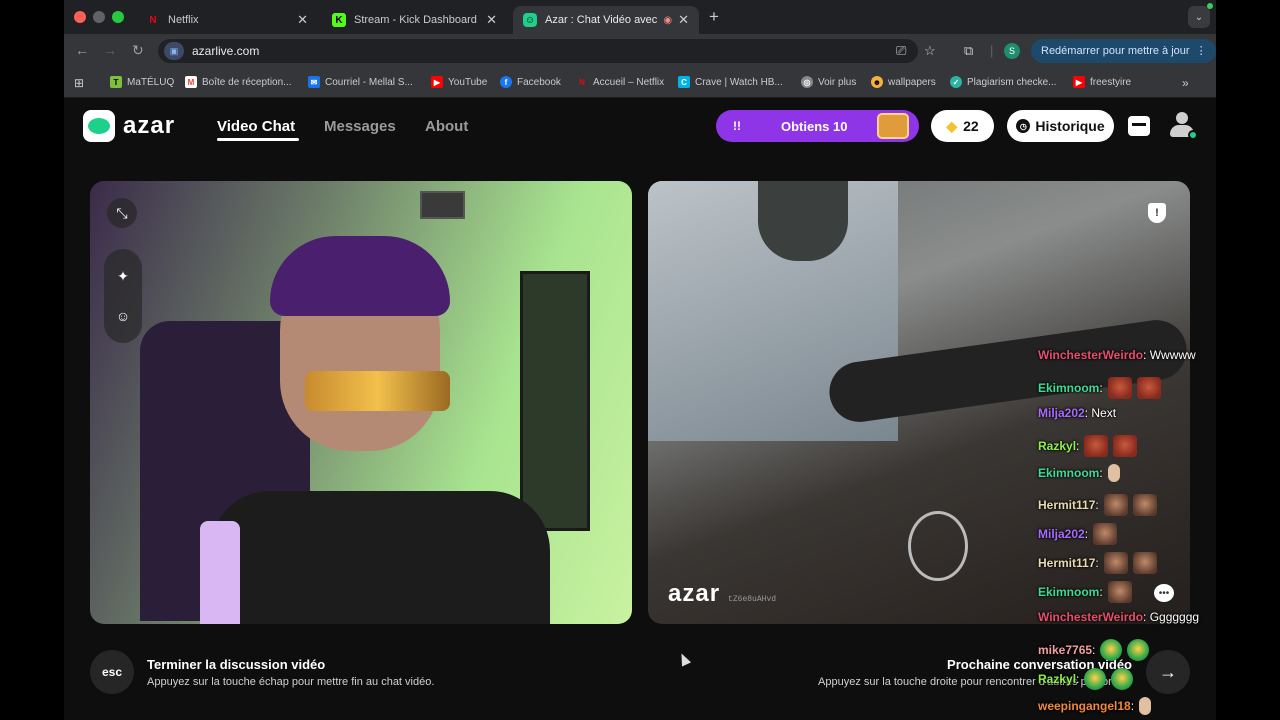  What do you see at coordinates (912, 82) in the screenshot?
I see `bookmark-label: wallpapers` at bounding box center [912, 82].